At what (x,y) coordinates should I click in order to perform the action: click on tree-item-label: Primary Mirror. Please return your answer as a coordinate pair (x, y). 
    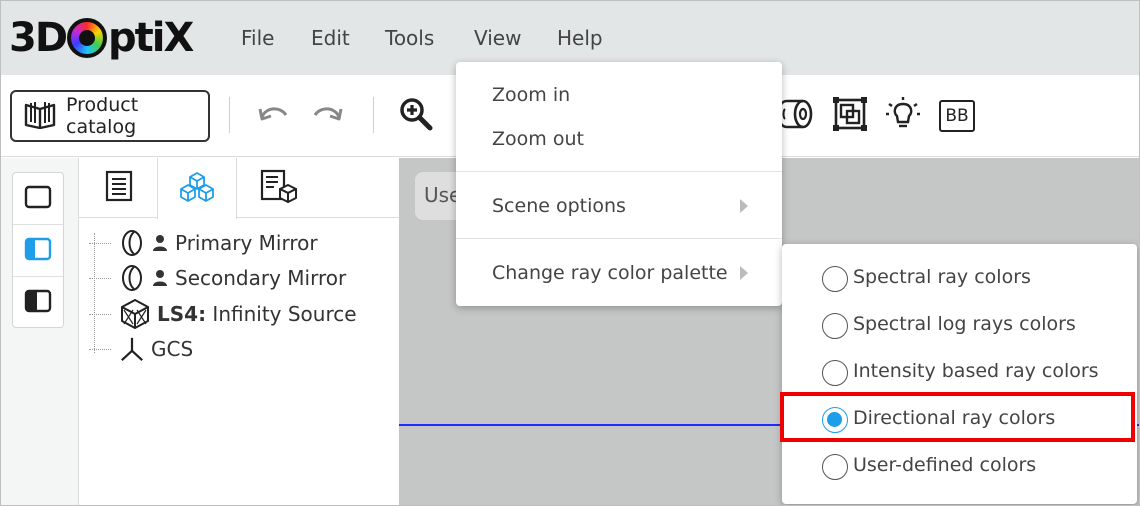
    Looking at the image, I should click on (246, 243).